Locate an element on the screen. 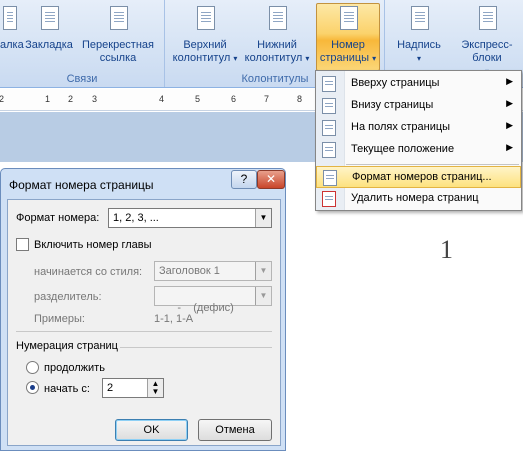 This screenshot has width=523, height=455. footer-button: Нижний колонтитул ▾ is located at coordinates (277, 34).